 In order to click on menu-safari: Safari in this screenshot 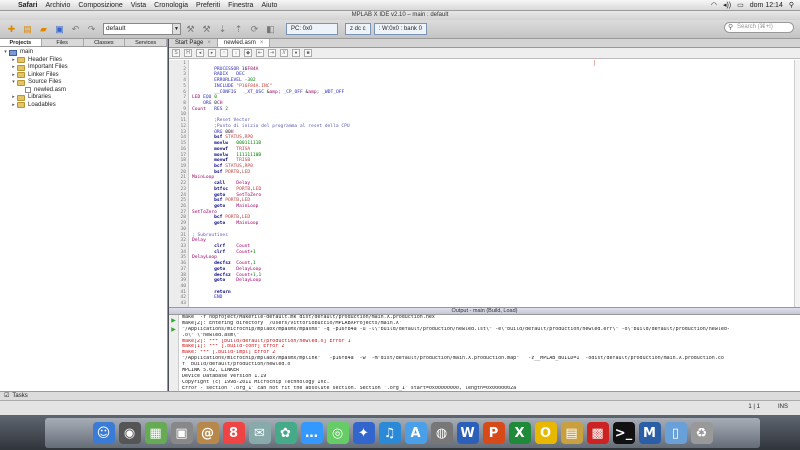, I will do `click(27, 5)`.